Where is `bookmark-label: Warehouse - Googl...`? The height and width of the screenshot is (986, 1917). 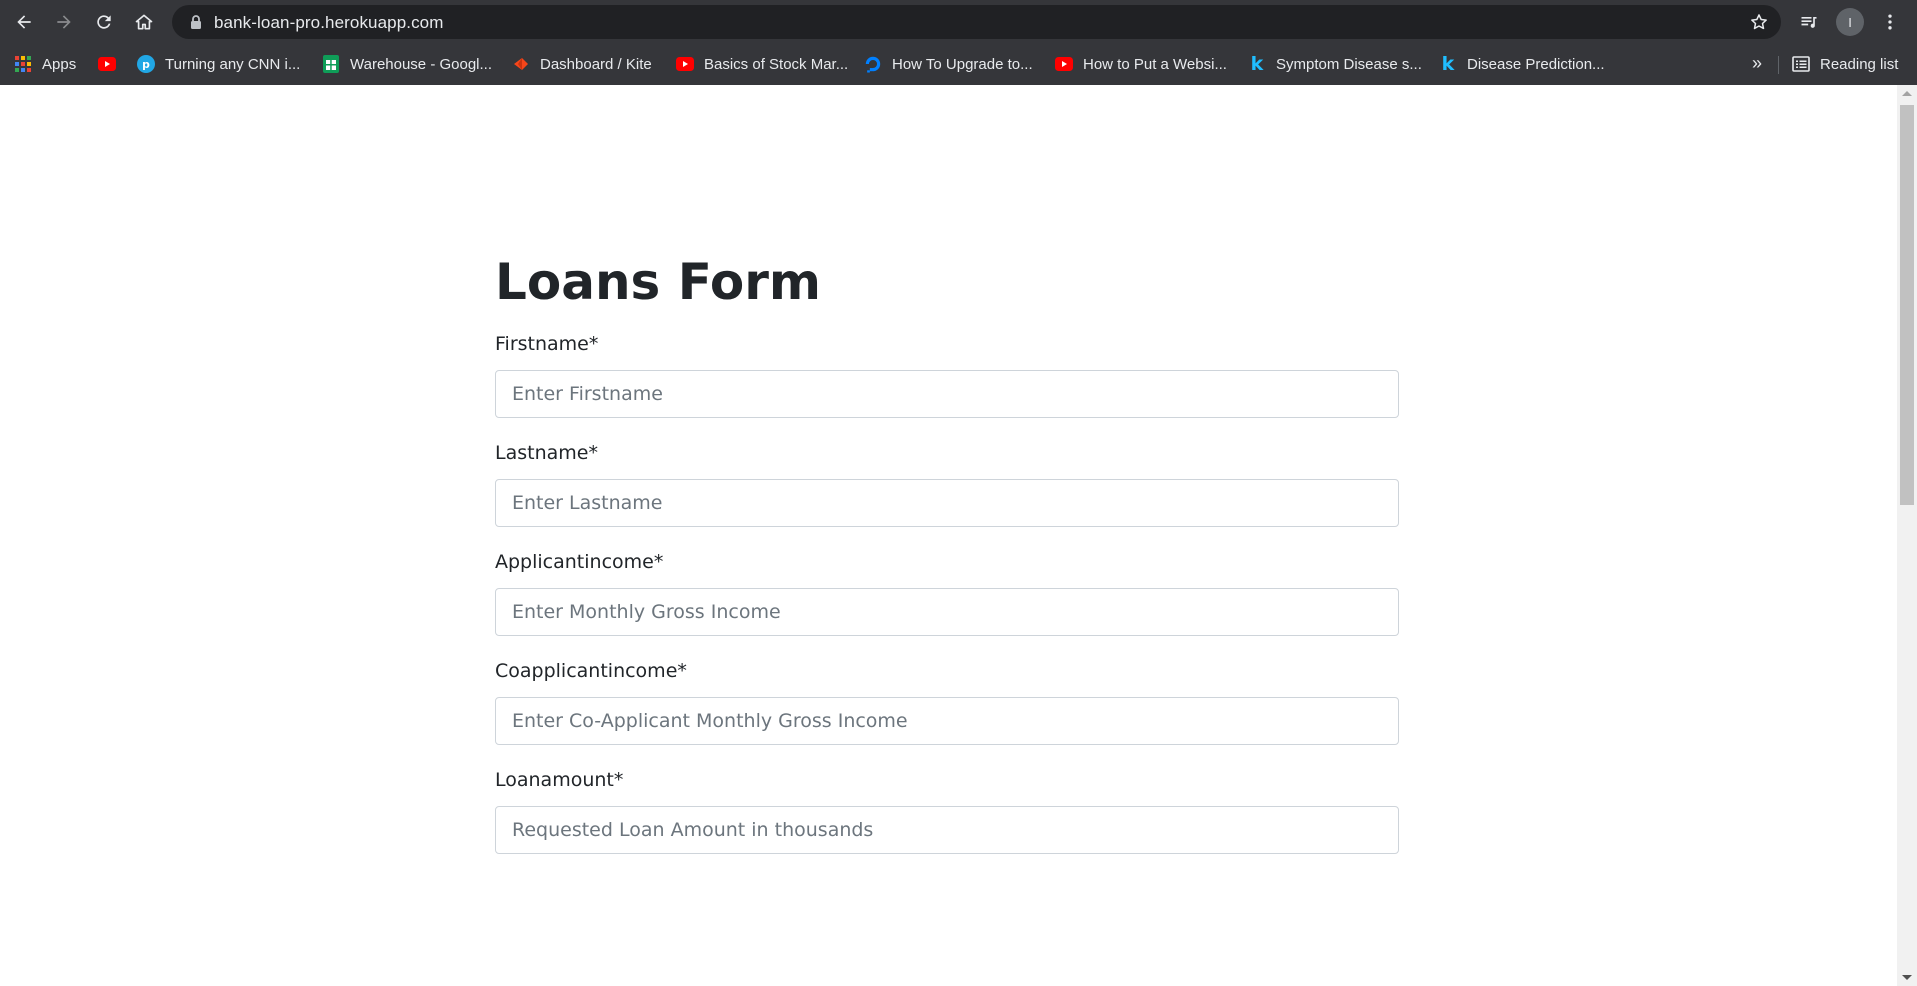
bookmark-label: Warehouse - Googl... is located at coordinates (421, 64).